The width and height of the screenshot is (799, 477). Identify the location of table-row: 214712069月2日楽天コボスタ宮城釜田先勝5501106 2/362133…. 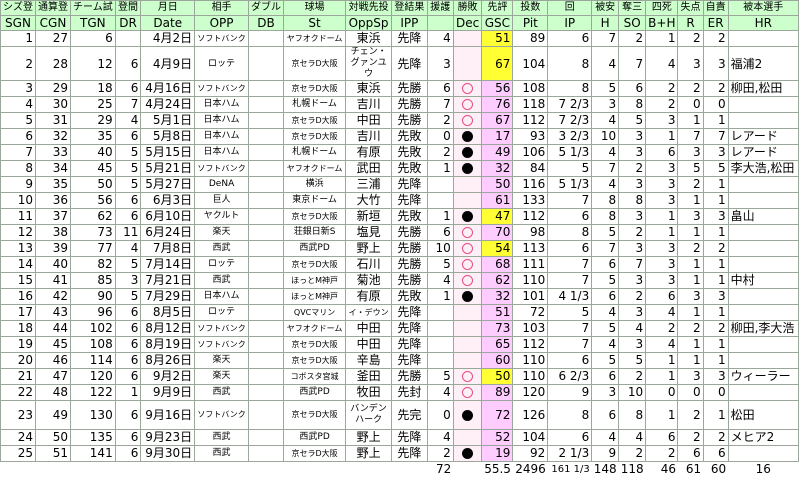
(400, 377).